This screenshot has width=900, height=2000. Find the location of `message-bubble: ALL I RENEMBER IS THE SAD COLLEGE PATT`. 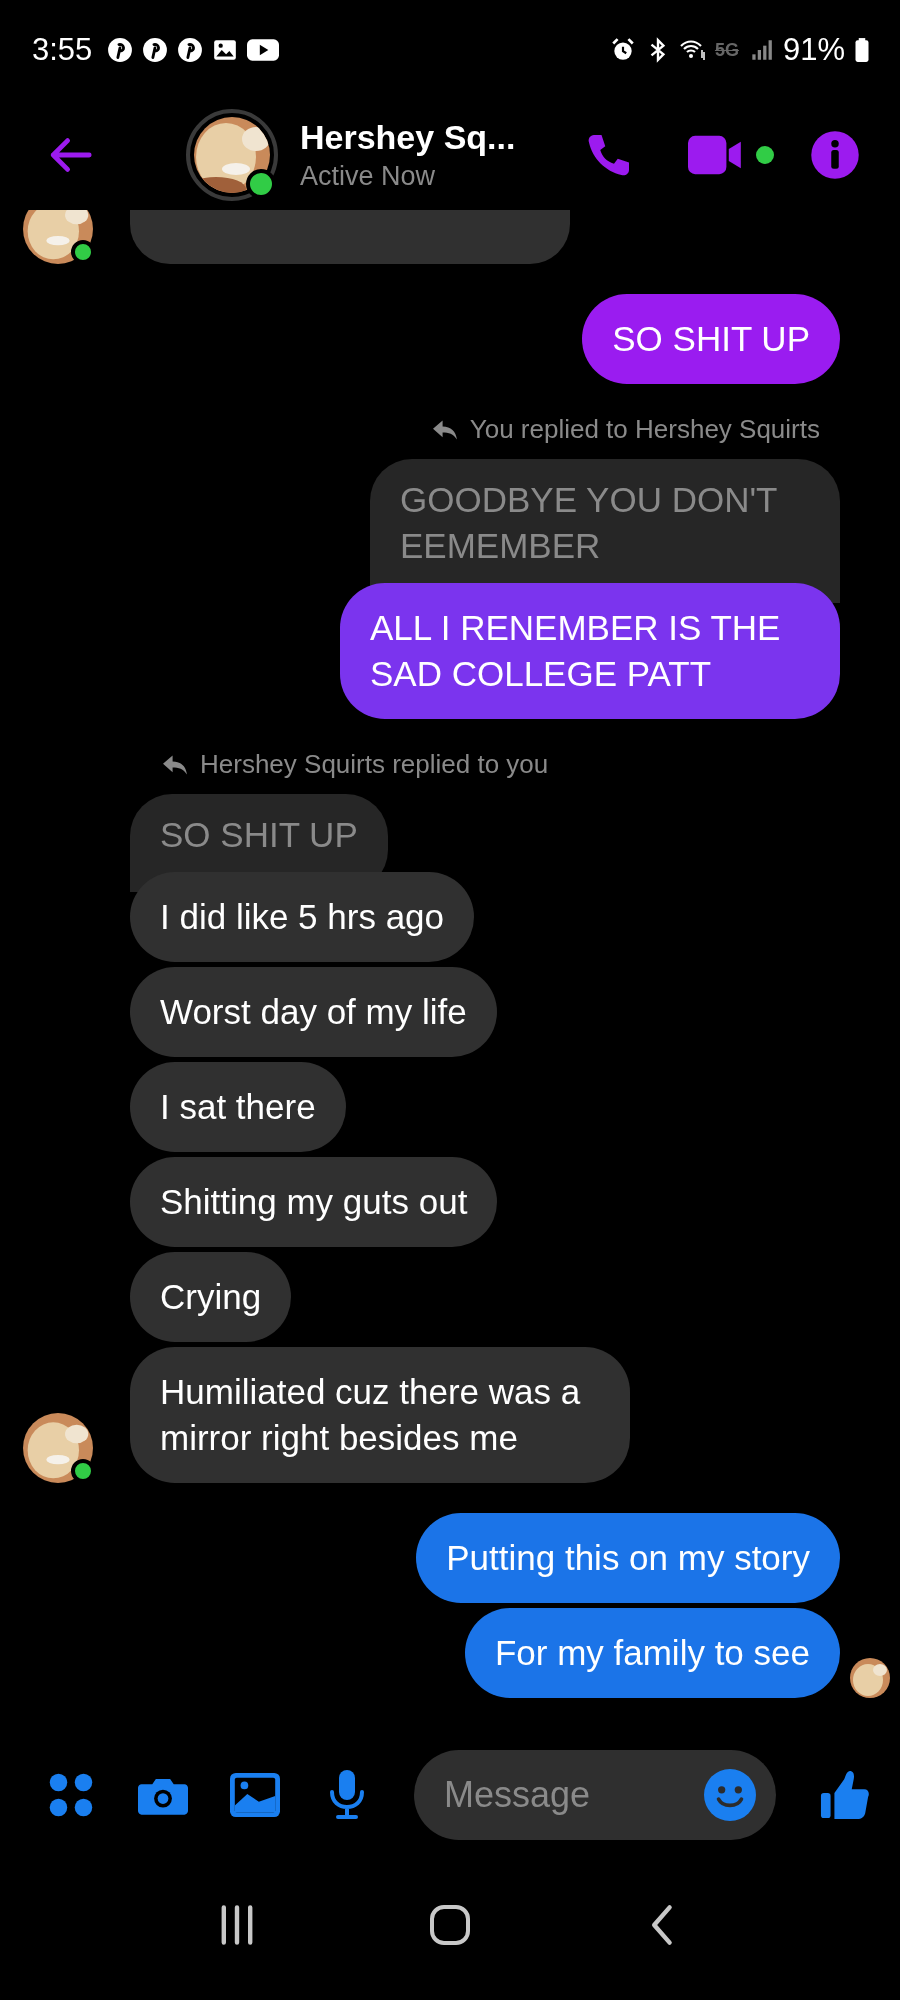

message-bubble: ALL I RENEMBER IS THE SAD COLLEGE PATT is located at coordinates (590, 651).